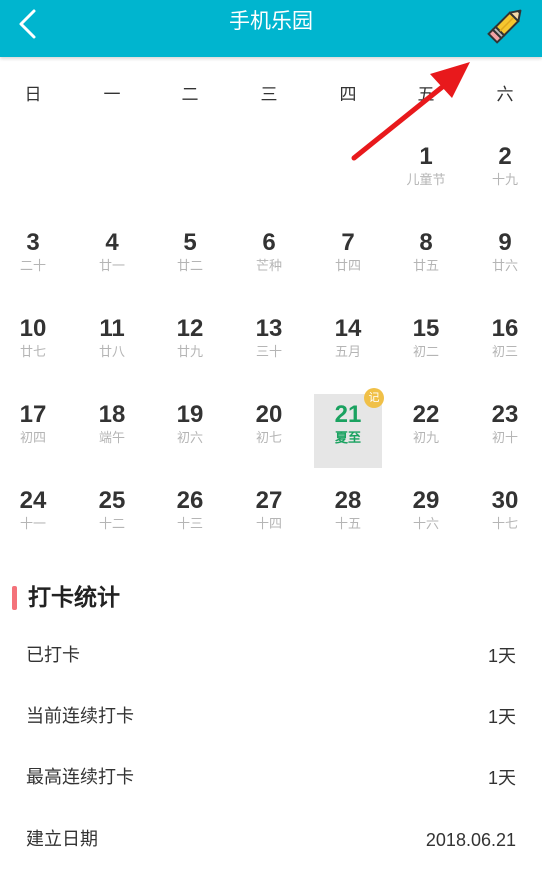 Image resolution: width=542 pixels, height=891 pixels. I want to click on day-number: 16, so click(505, 328).